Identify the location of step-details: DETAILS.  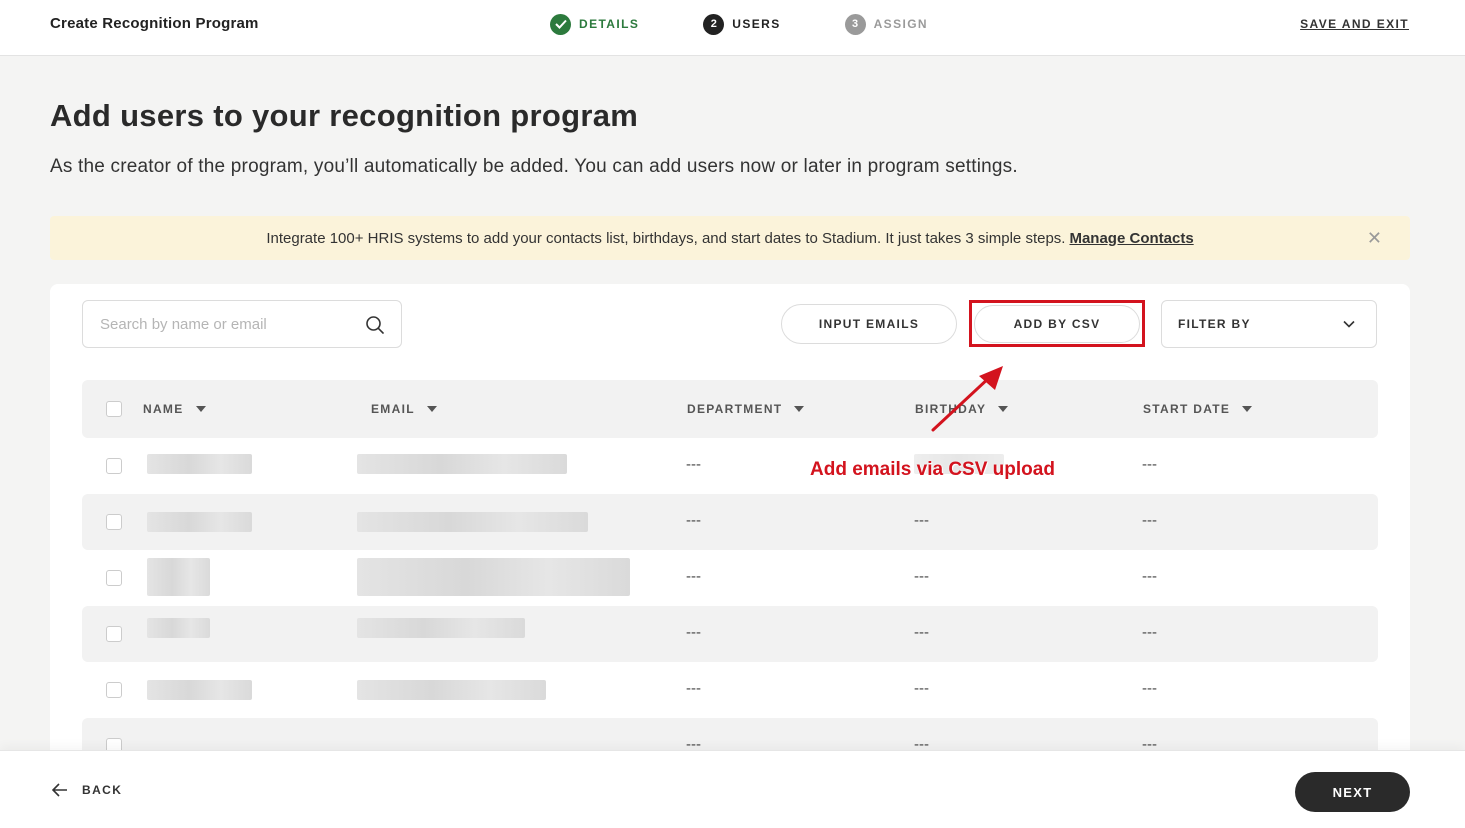
(594, 24).